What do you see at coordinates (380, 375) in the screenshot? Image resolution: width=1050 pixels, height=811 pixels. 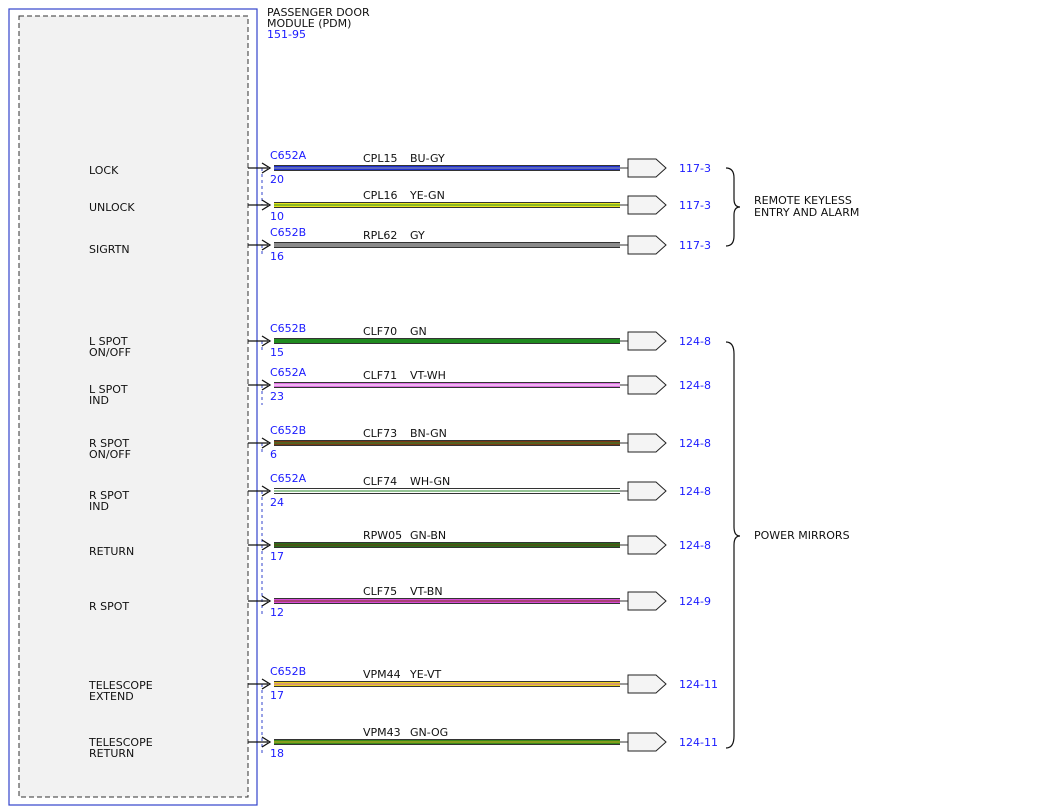 I see `circuit-id: CLF71` at bounding box center [380, 375].